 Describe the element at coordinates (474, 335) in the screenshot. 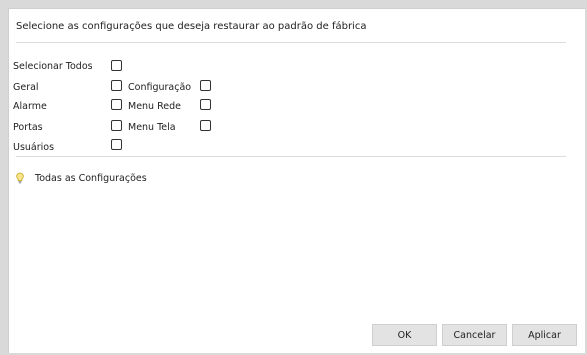

I see `cancel-button: Cancelar` at that location.